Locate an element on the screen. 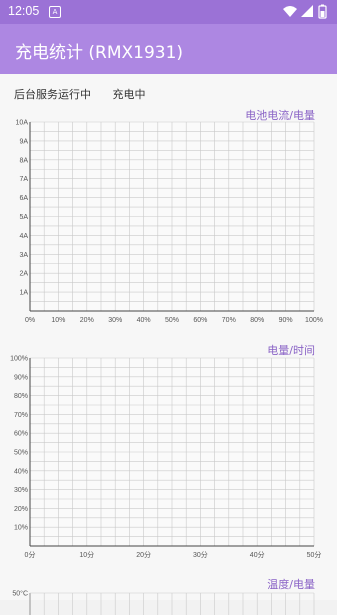 The width and height of the screenshot is (337, 615). x-tick-label: 0分 is located at coordinates (30, 554).